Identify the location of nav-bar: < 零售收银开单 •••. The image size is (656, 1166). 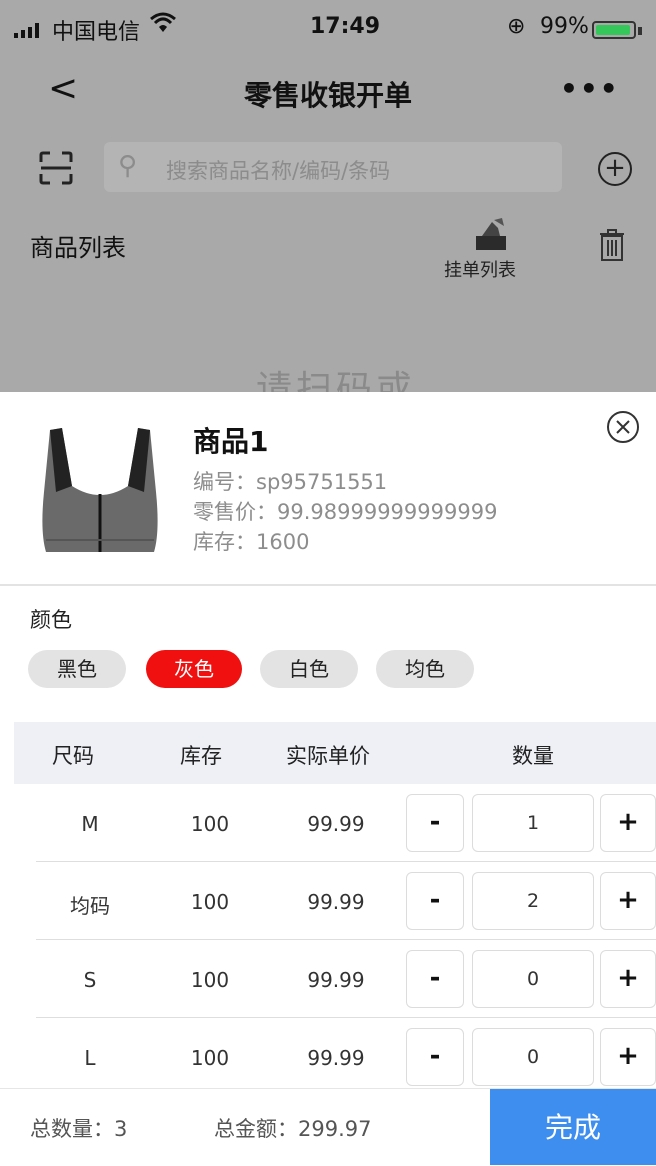
(328, 90).